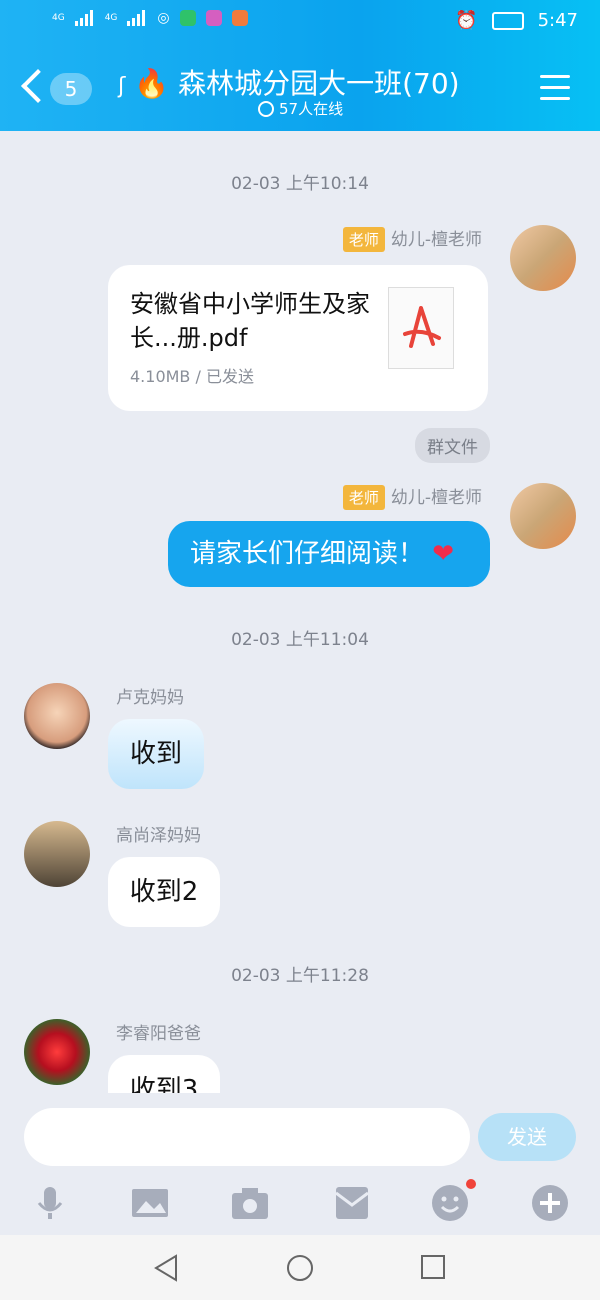 Image resolution: width=600 pixels, height=1300 pixels. What do you see at coordinates (307, 554) in the screenshot?
I see `message-text: 请家长们仔细阅读！` at bounding box center [307, 554].